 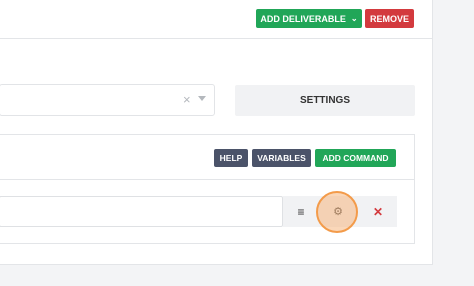 I want to click on header-divider, so click(x=216, y=38).